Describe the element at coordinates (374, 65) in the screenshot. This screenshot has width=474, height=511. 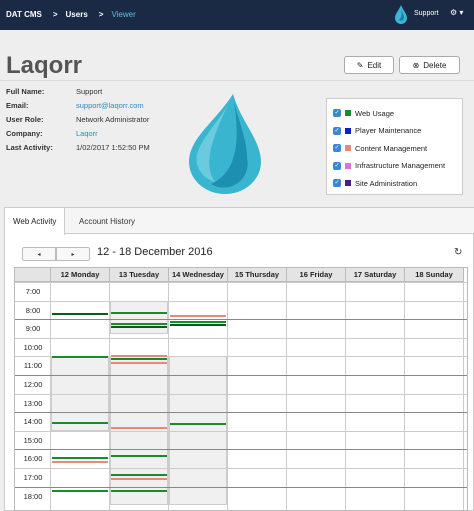
I see `edit-button-label: Edit` at that location.